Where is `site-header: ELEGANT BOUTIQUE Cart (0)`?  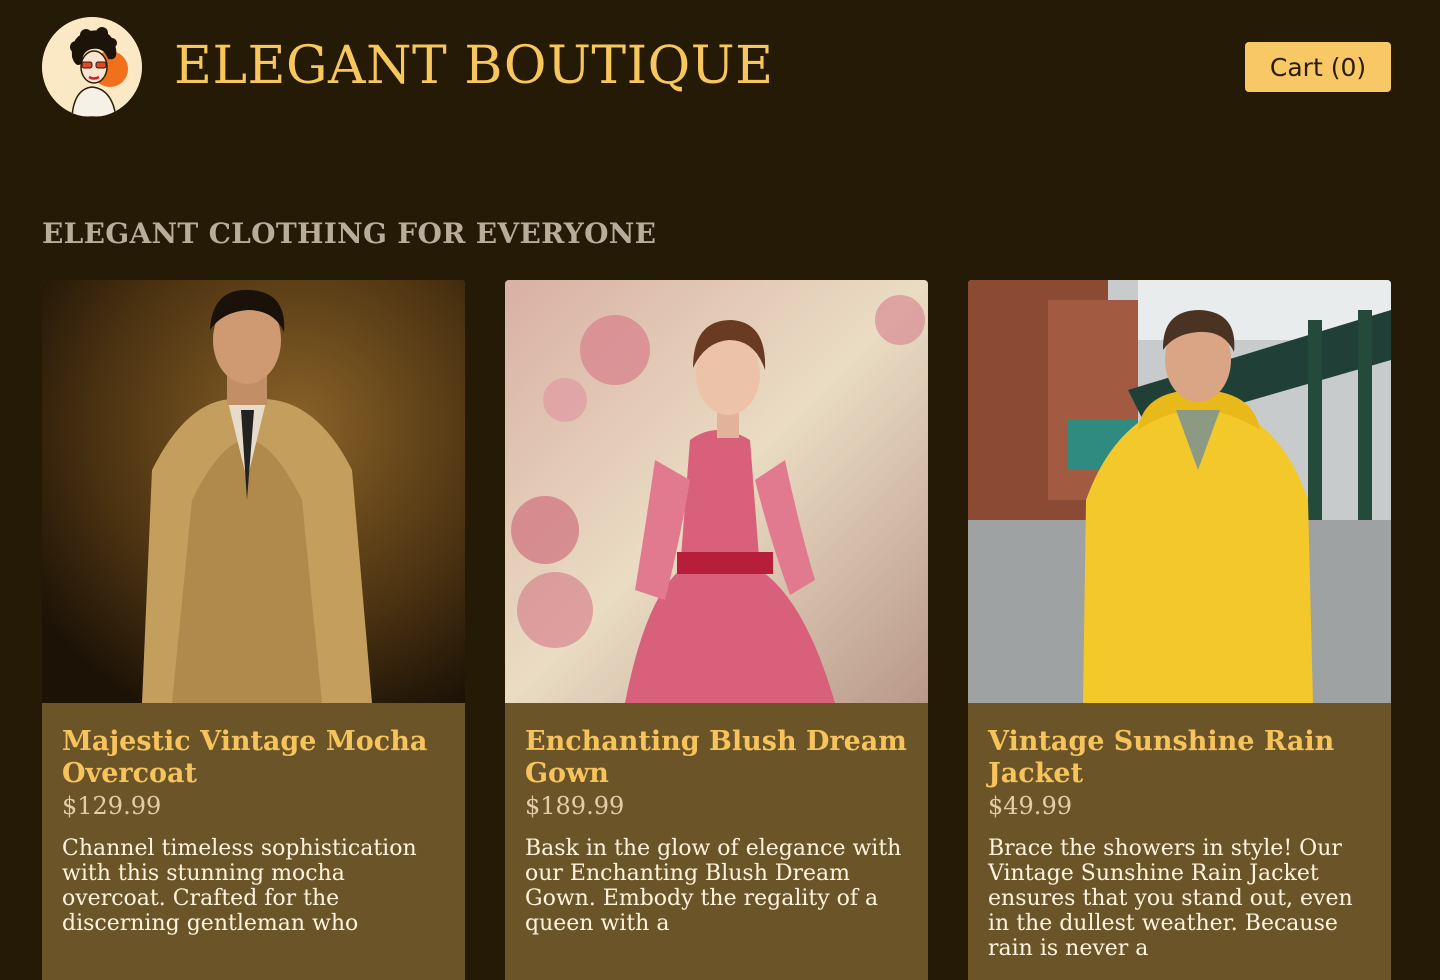
site-header: ELEGANT BOUTIQUE Cart (0) is located at coordinates (720, 67).